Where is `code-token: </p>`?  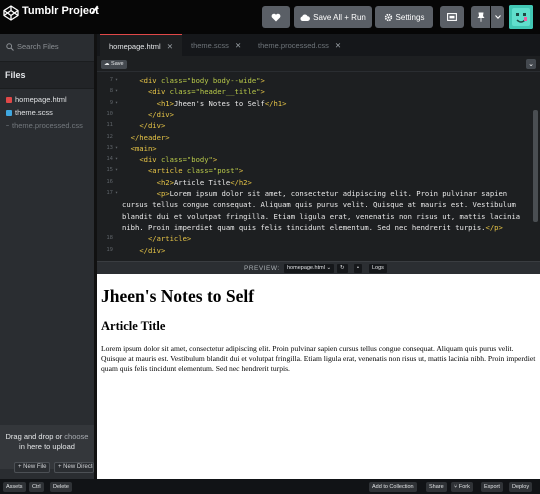 code-token: </p> is located at coordinates (494, 227).